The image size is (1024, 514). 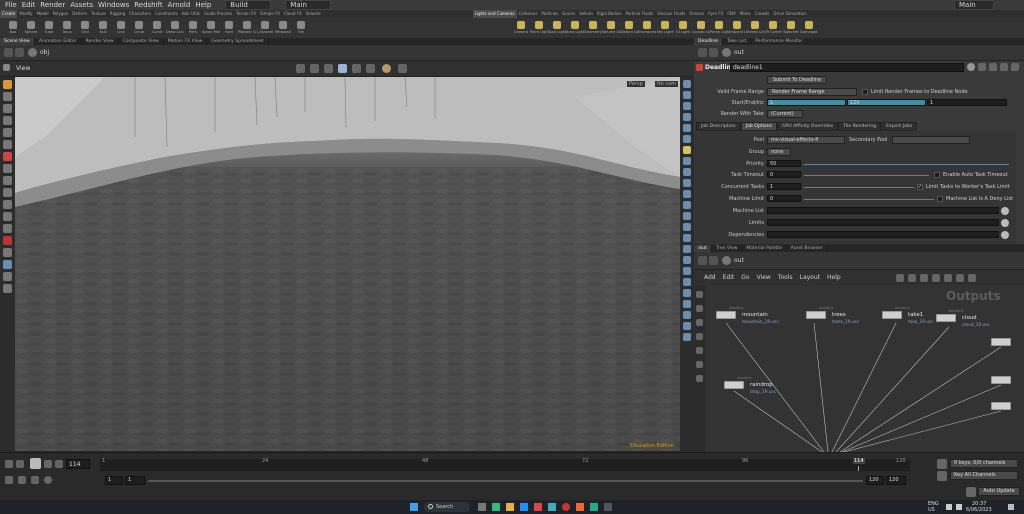 What do you see at coordinates (906, 164) in the screenshot?
I see `priority-slider` at bounding box center [906, 164].